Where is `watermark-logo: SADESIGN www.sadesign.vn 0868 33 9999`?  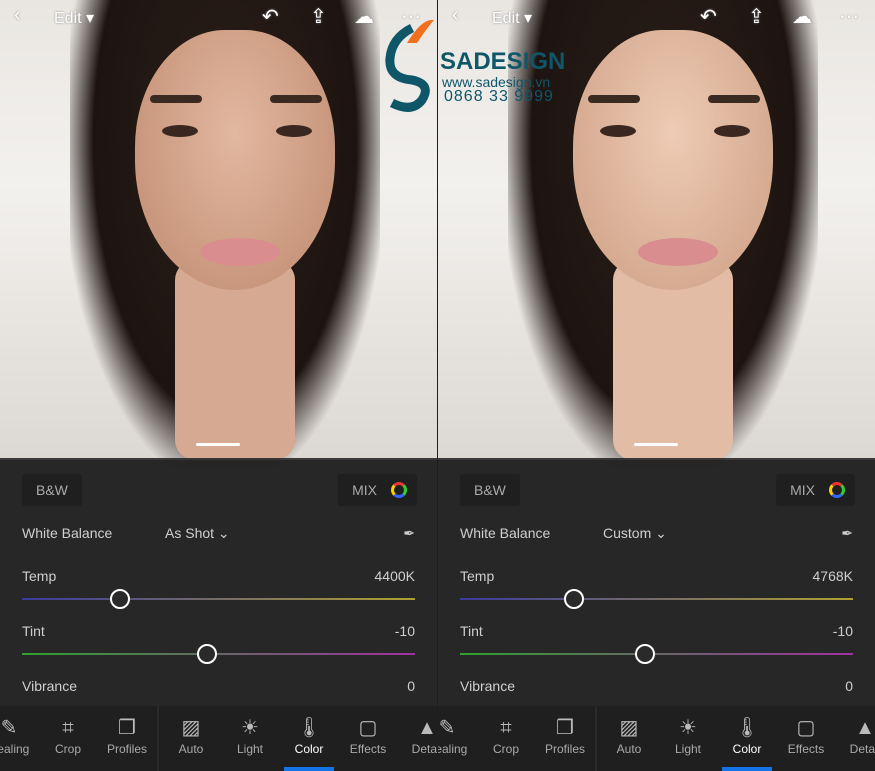
watermark-logo: SADESIGN www.sadesign.vn 0868 33 9999 is located at coordinates (468, 65).